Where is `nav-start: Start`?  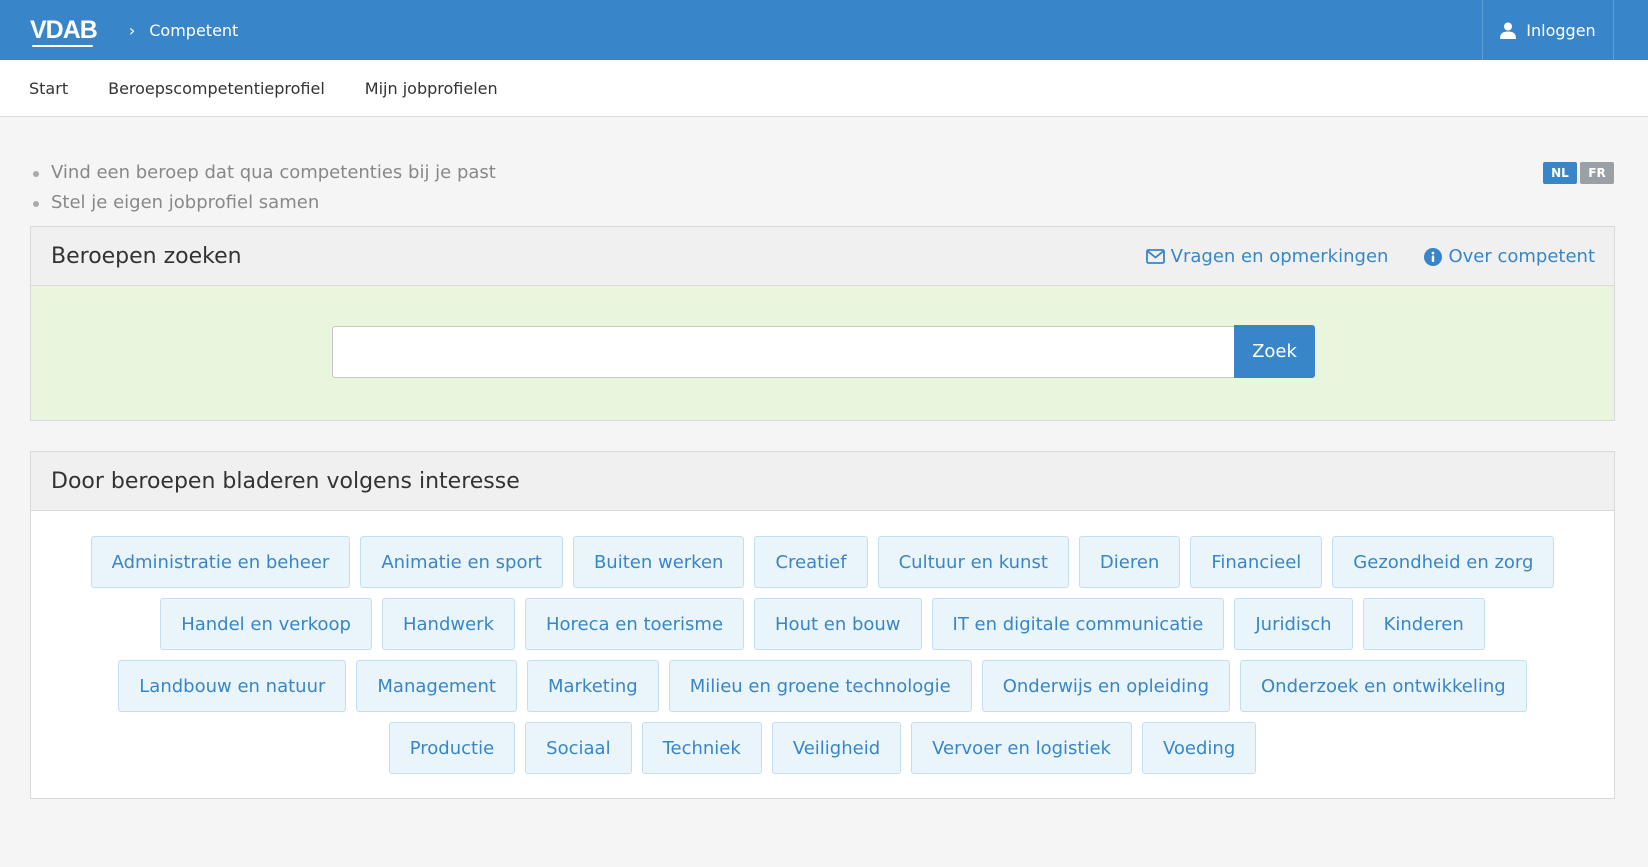
nav-start: Start is located at coordinates (48, 88).